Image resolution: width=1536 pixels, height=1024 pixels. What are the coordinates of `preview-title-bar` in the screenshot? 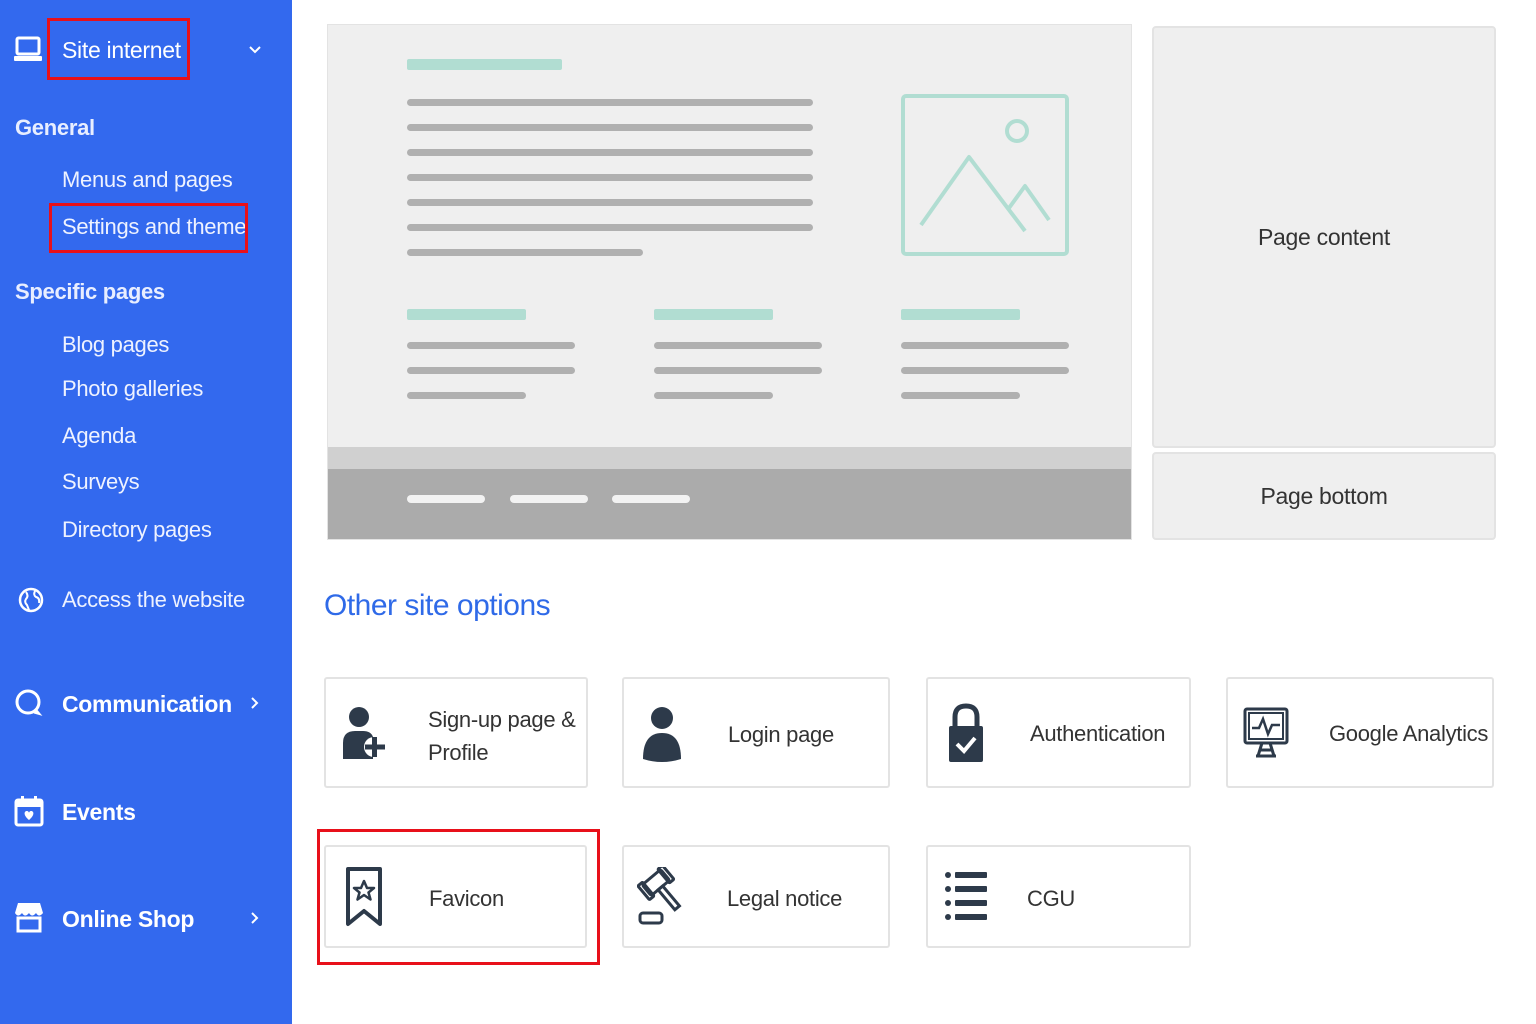 It's located at (484, 64).